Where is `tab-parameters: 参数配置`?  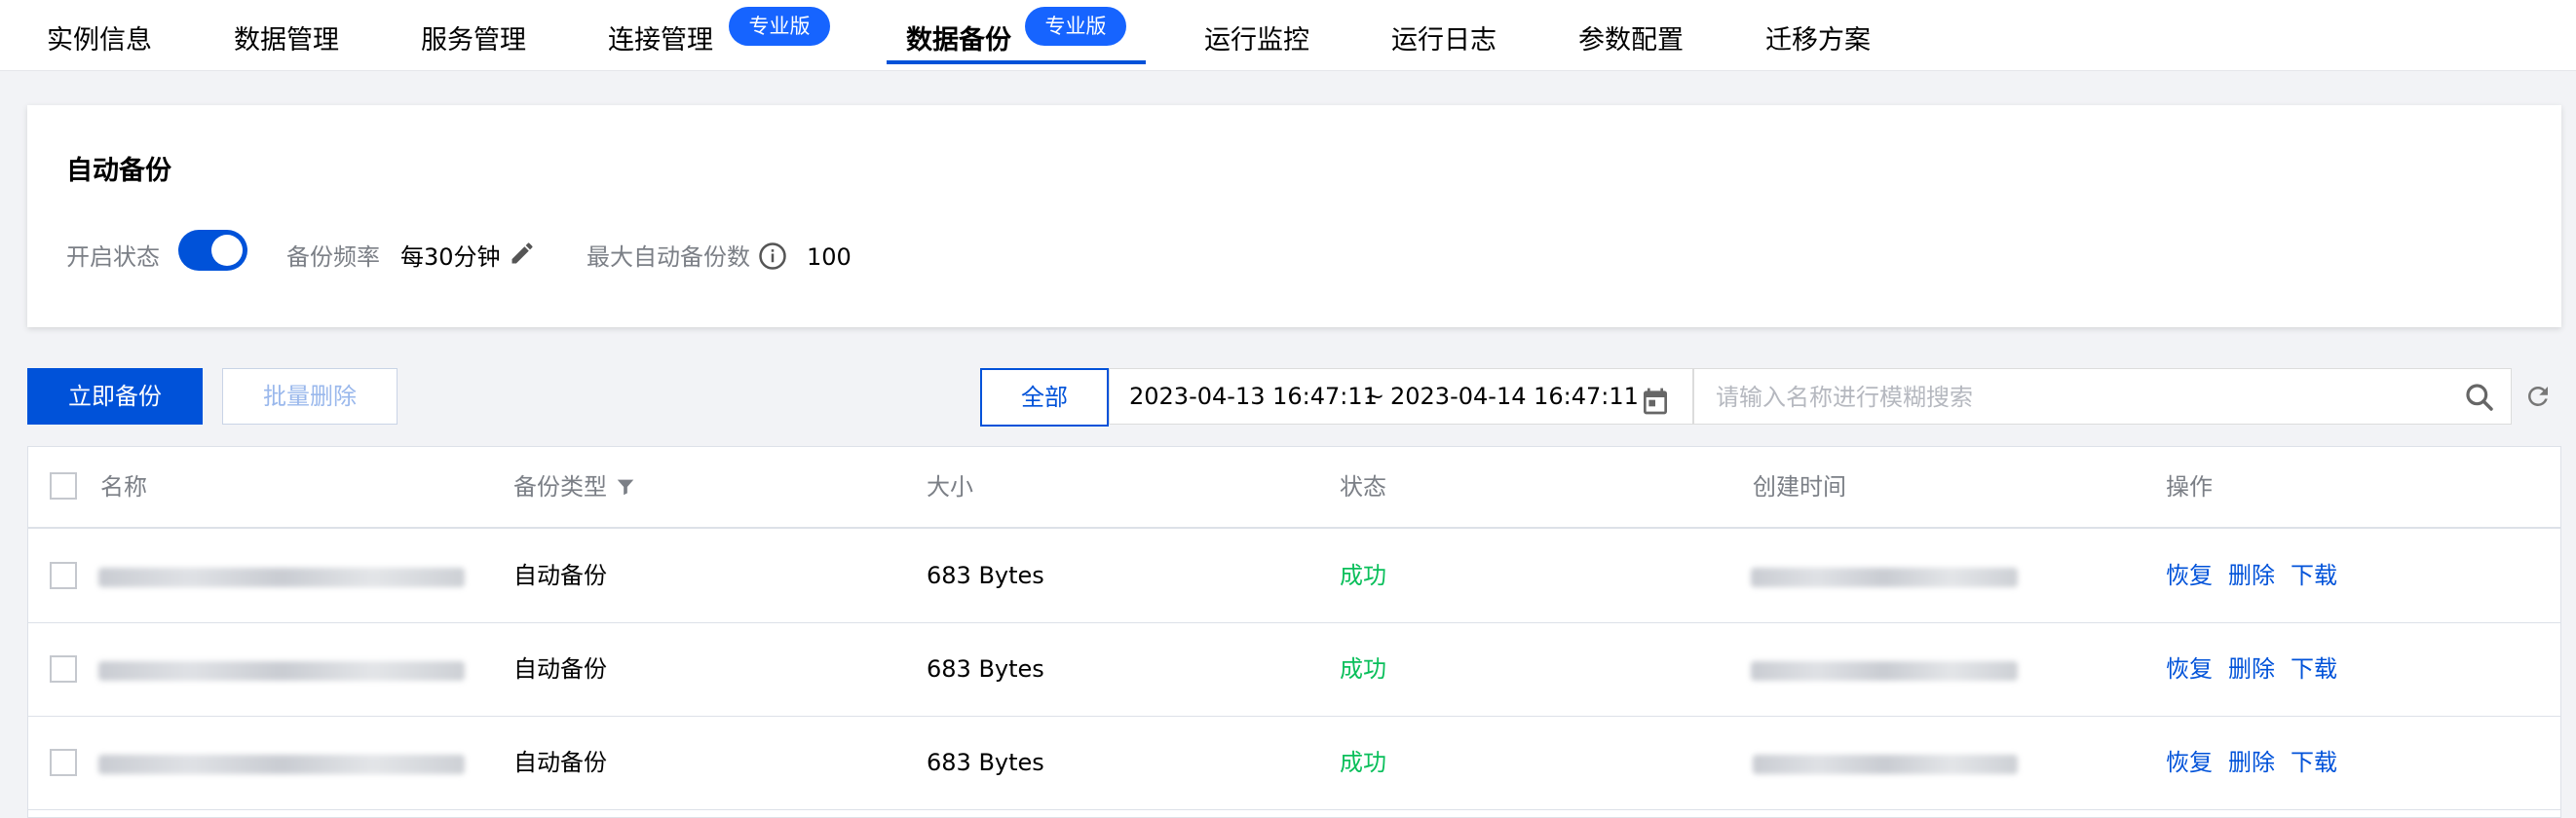
tab-parameters: 参数配置 is located at coordinates (1631, 40).